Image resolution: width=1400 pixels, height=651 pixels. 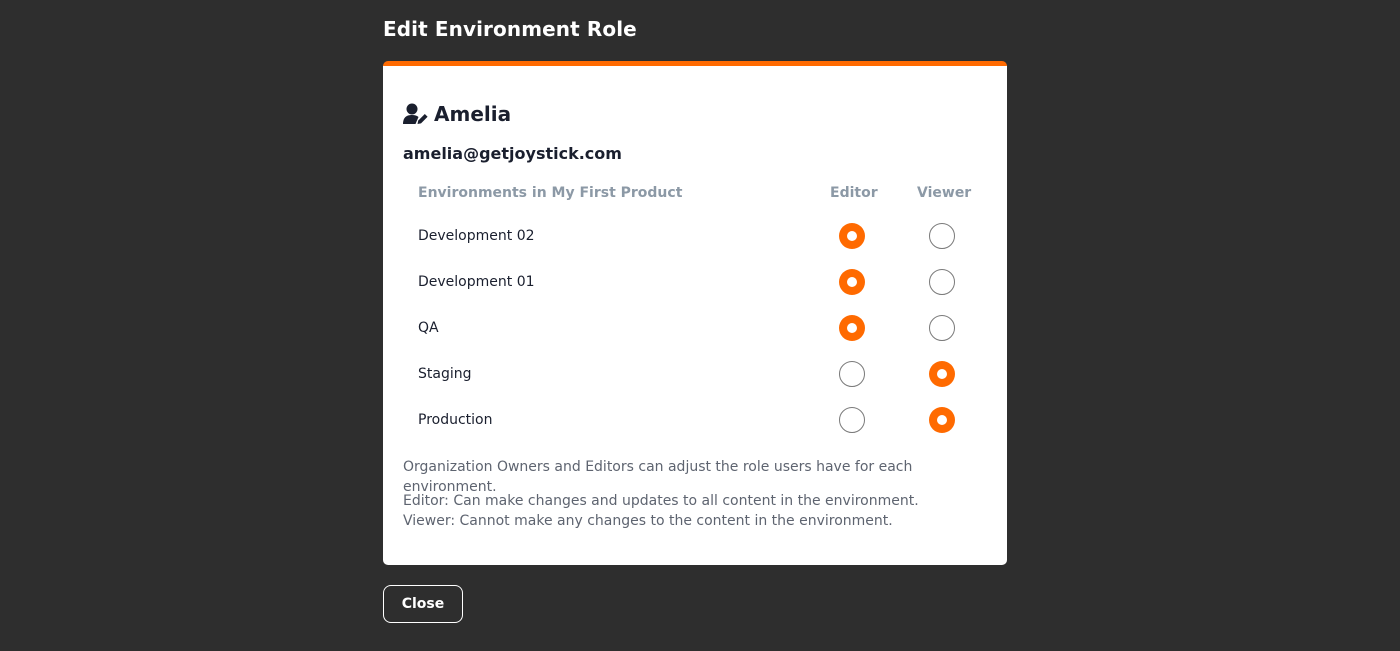 I want to click on environment-name: Production, so click(x=455, y=420).